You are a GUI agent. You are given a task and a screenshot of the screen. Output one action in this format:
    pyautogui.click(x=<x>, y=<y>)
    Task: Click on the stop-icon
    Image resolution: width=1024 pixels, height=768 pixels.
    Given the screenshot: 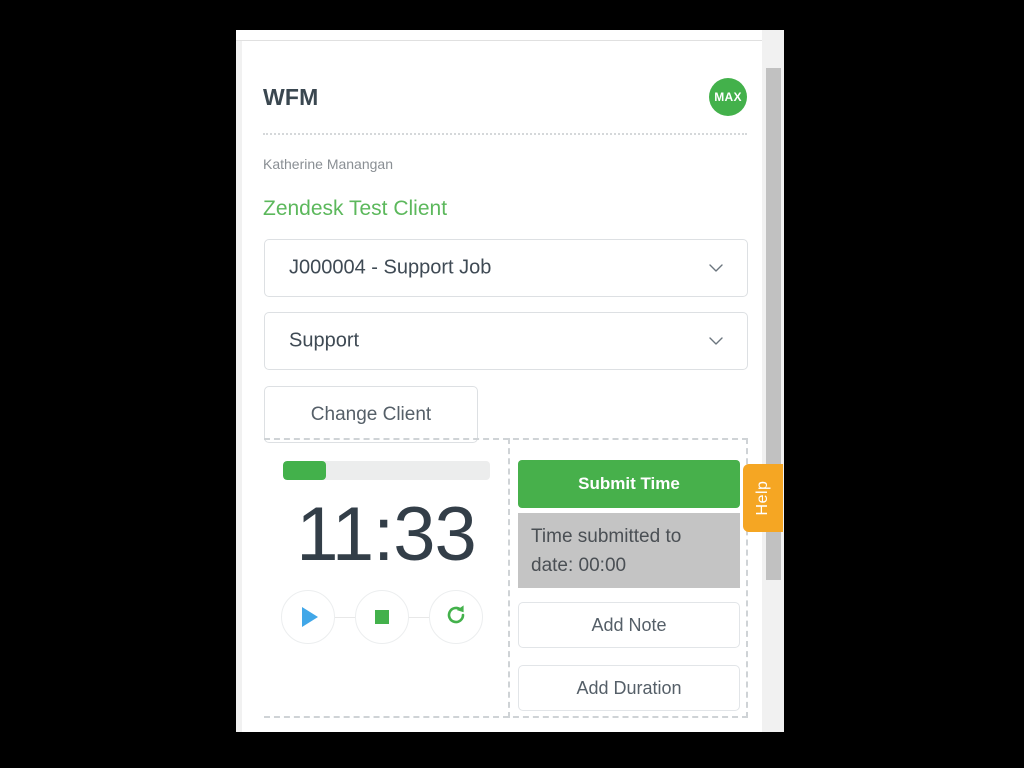 What is the action you would take?
    pyautogui.click(x=382, y=617)
    